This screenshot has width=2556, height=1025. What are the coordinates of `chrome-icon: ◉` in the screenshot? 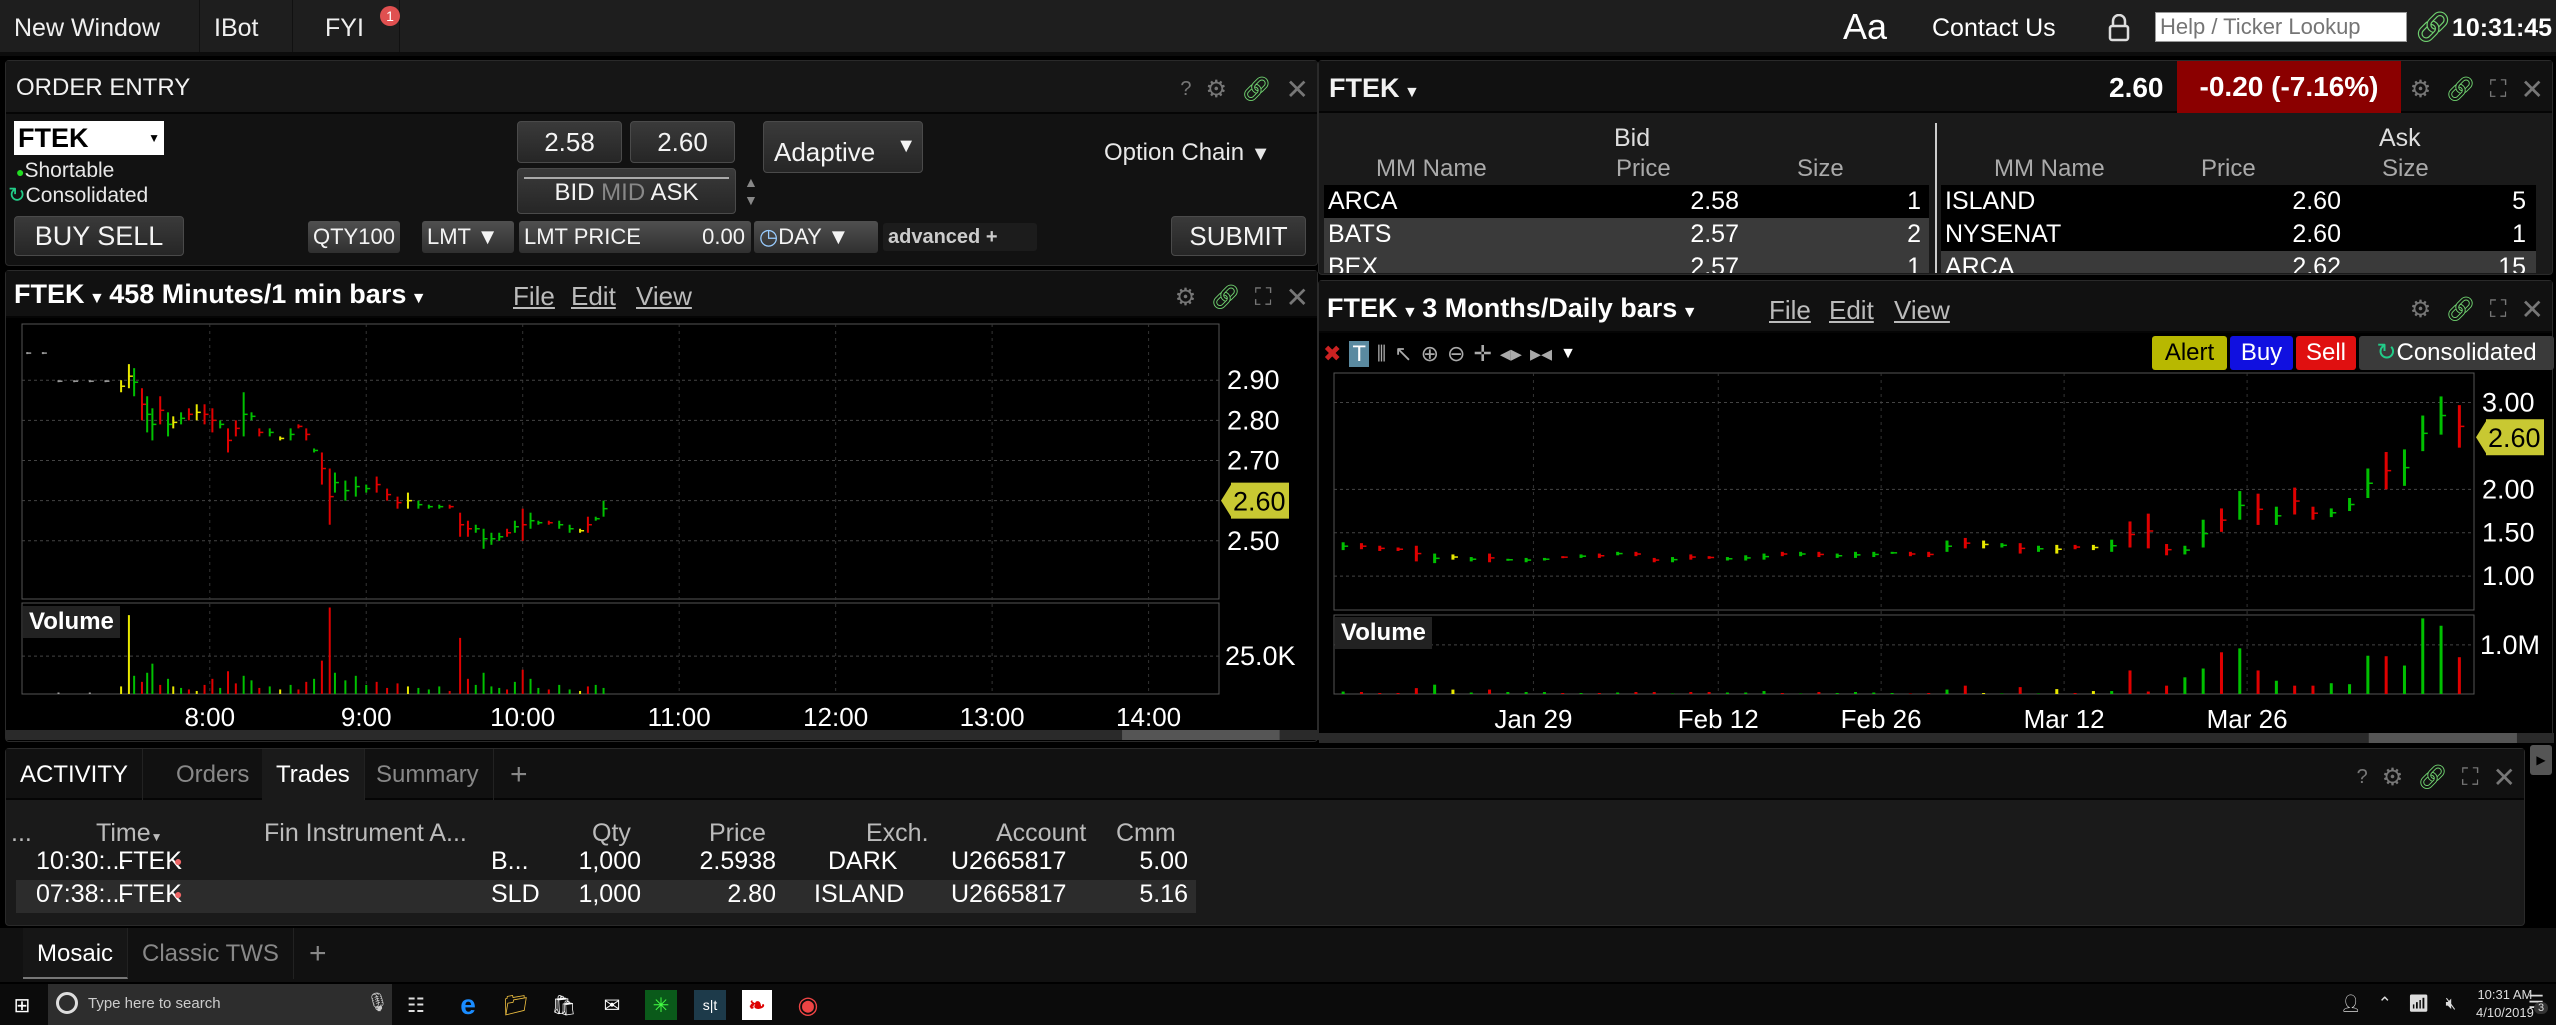 It's located at (808, 1005).